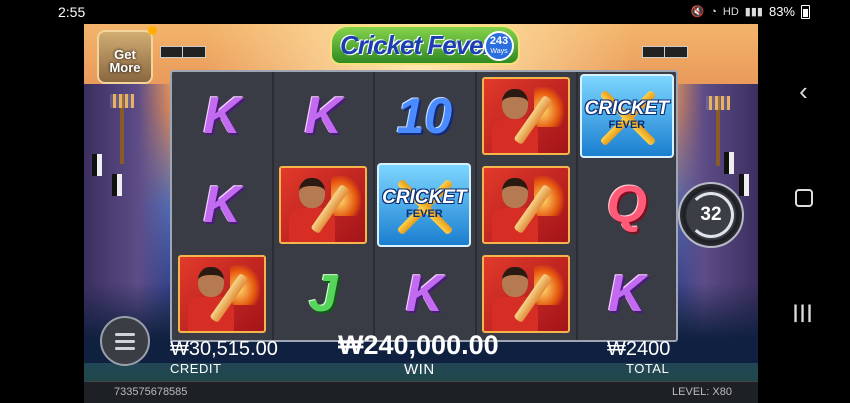  Describe the element at coordinates (639, 349) in the screenshot. I see `total-bet-value: ₩2400` at that location.